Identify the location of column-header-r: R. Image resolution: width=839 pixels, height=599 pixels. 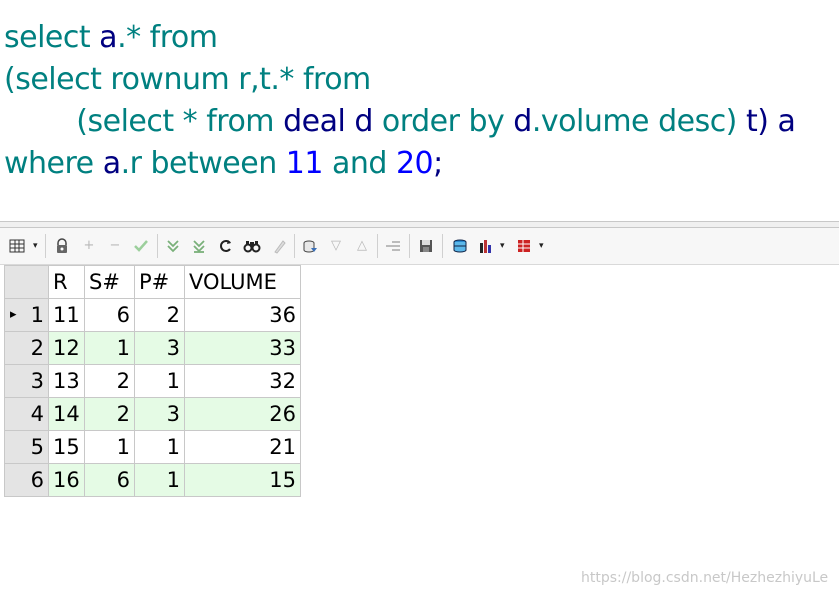
(66, 282).